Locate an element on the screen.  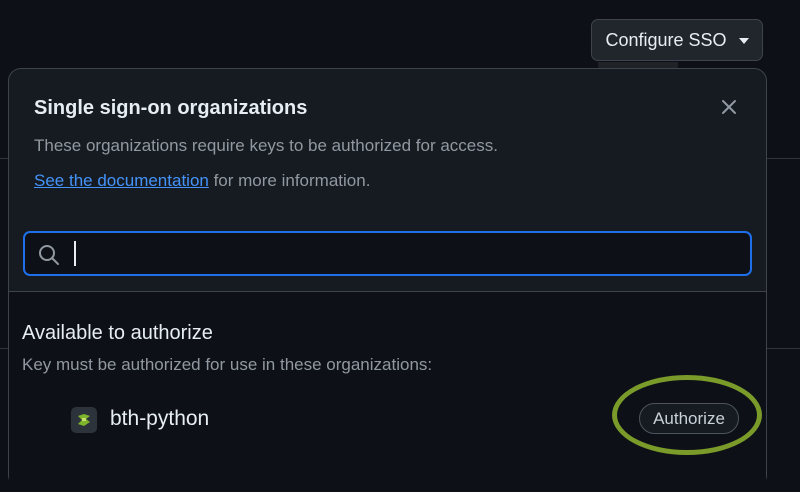
authorize-button: Authorize is located at coordinates (689, 418).